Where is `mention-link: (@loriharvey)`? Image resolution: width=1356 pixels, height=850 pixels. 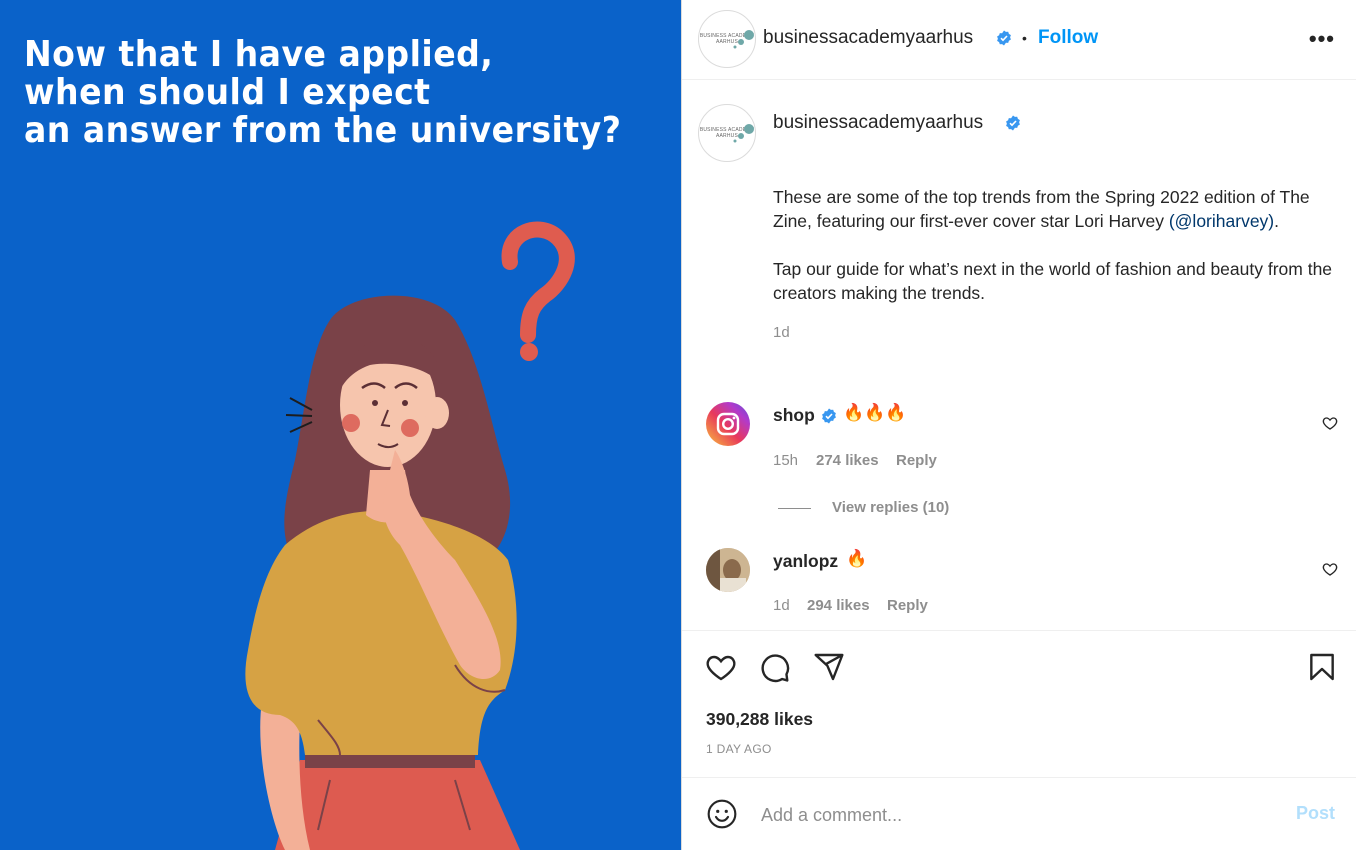 mention-link: (@loriharvey) is located at coordinates (1221, 221).